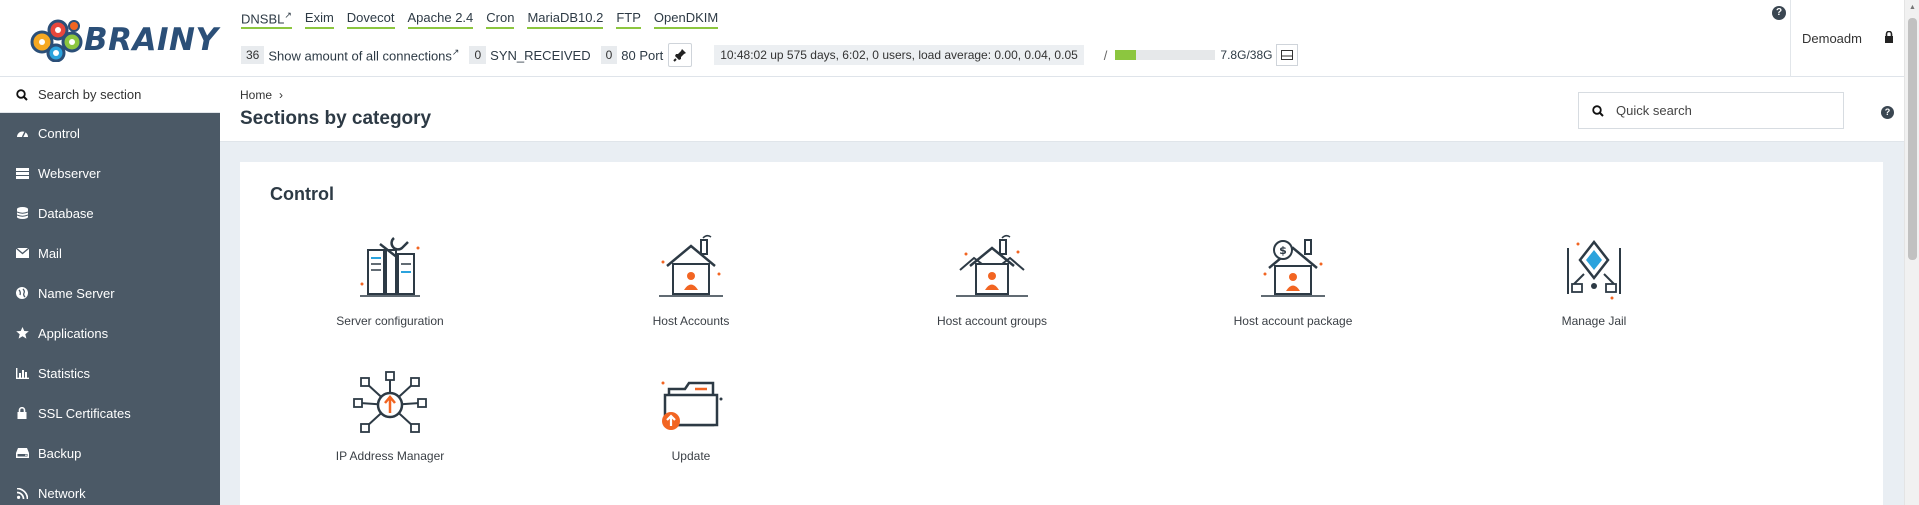  Describe the element at coordinates (110, 253) in the screenshot. I see `sidebar-item-mail: Mail` at that location.